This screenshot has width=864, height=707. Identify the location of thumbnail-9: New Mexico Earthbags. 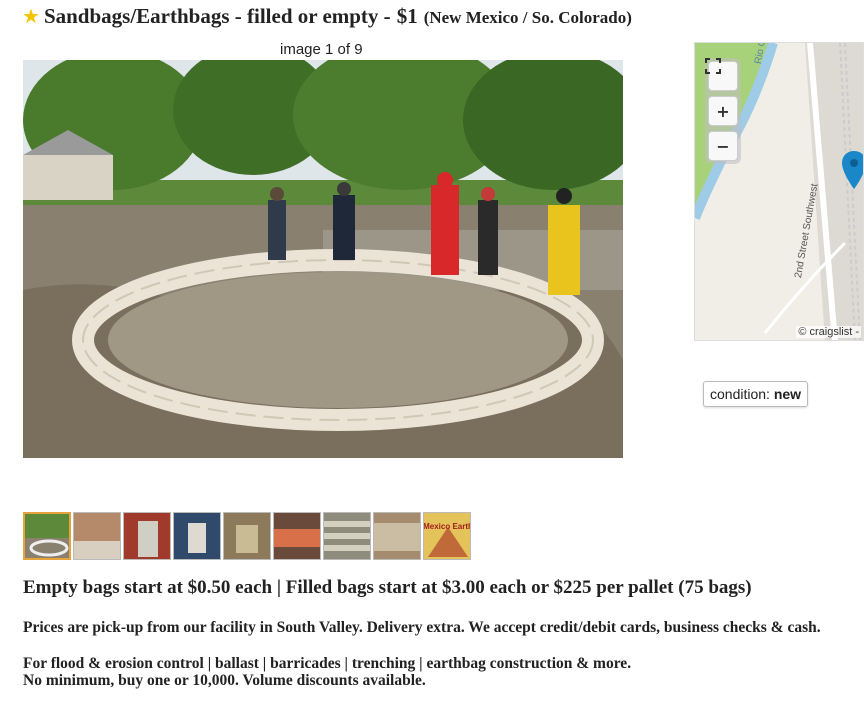
(447, 536).